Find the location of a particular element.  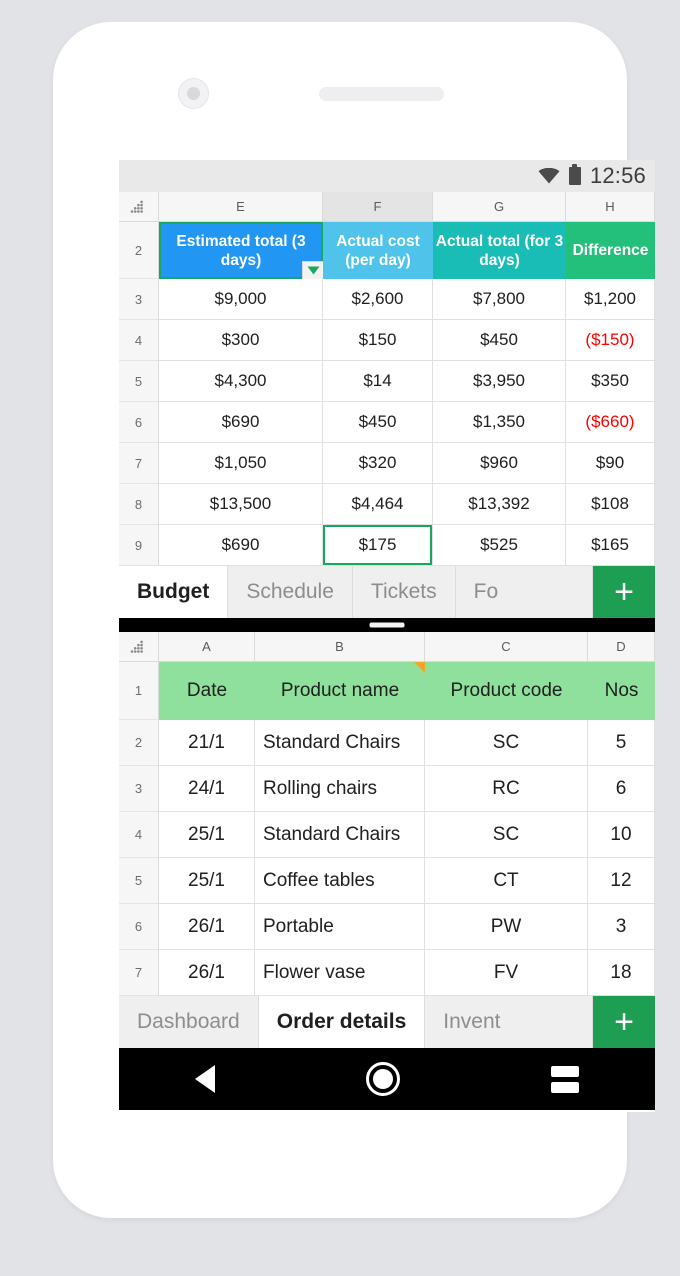

table-row: 2 21/1 Standard Chairs SC 5 is located at coordinates (387, 743).